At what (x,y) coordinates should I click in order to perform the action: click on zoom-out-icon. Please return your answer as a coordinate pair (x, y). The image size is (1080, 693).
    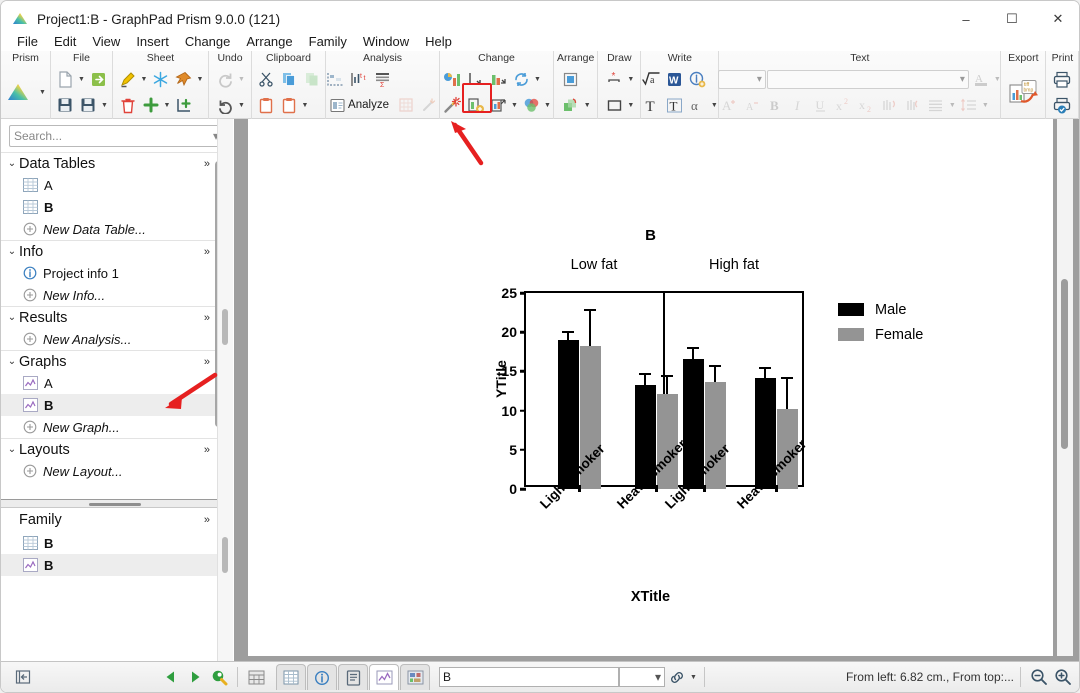
    Looking at the image, I should click on (1039, 677).